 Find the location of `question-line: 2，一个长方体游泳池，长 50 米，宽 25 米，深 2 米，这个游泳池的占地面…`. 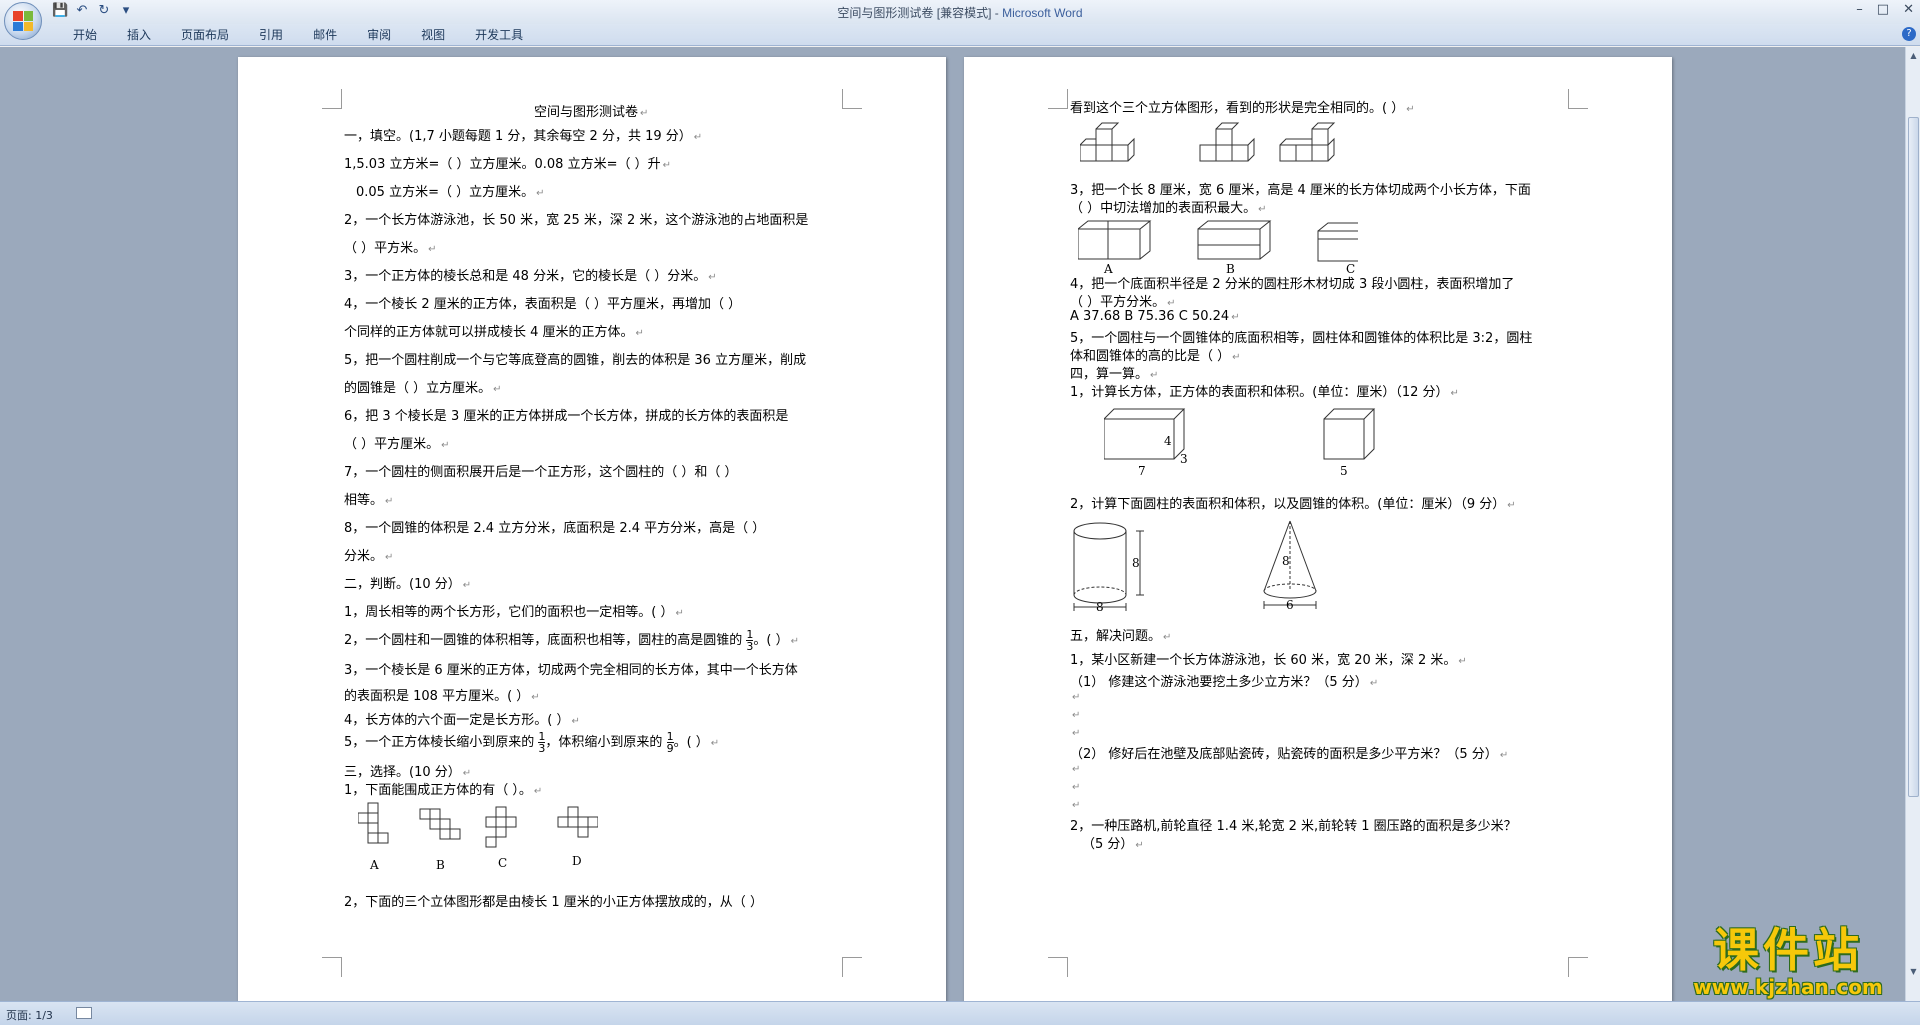

question-line: 2，一个长方体游泳池，长 50 米，宽 25 米，深 2 米，这个游泳池的占地面… is located at coordinates (576, 220).